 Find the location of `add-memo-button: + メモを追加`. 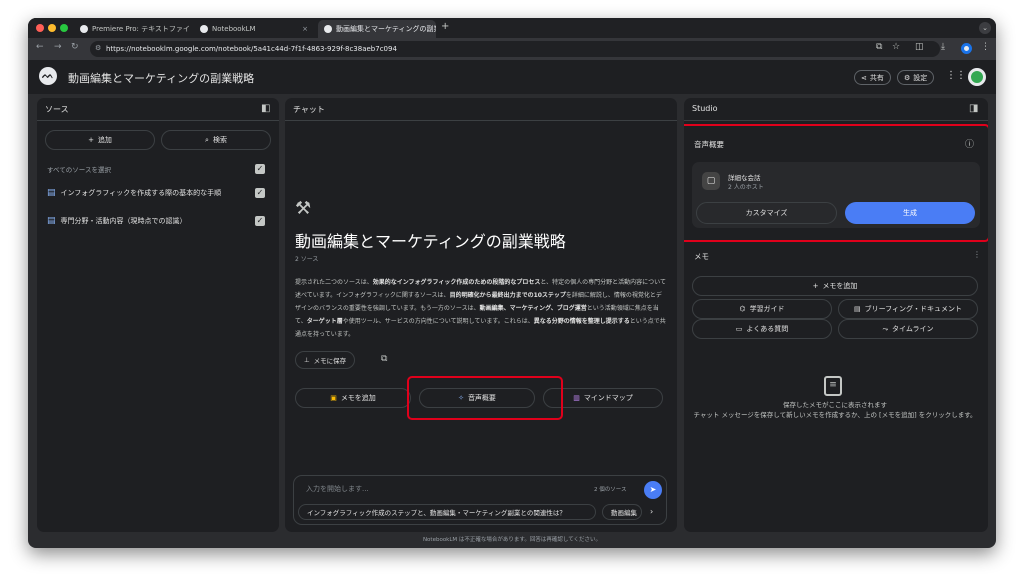

add-memo-button: + メモを追加 is located at coordinates (835, 286).